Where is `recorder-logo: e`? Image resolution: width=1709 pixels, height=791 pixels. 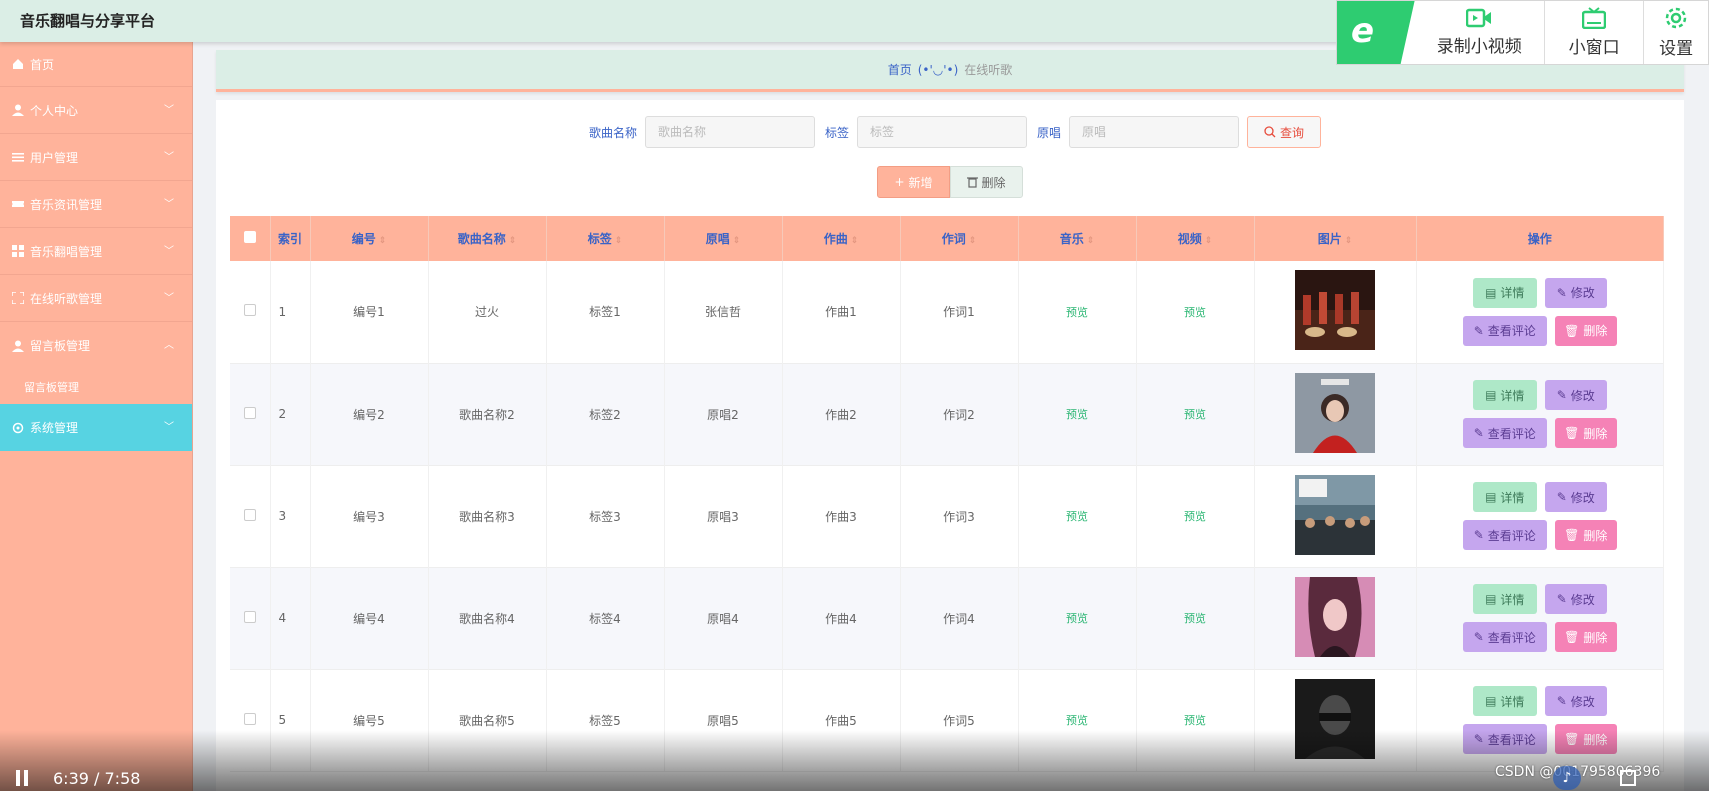 recorder-logo: e is located at coordinates (1376, 32).